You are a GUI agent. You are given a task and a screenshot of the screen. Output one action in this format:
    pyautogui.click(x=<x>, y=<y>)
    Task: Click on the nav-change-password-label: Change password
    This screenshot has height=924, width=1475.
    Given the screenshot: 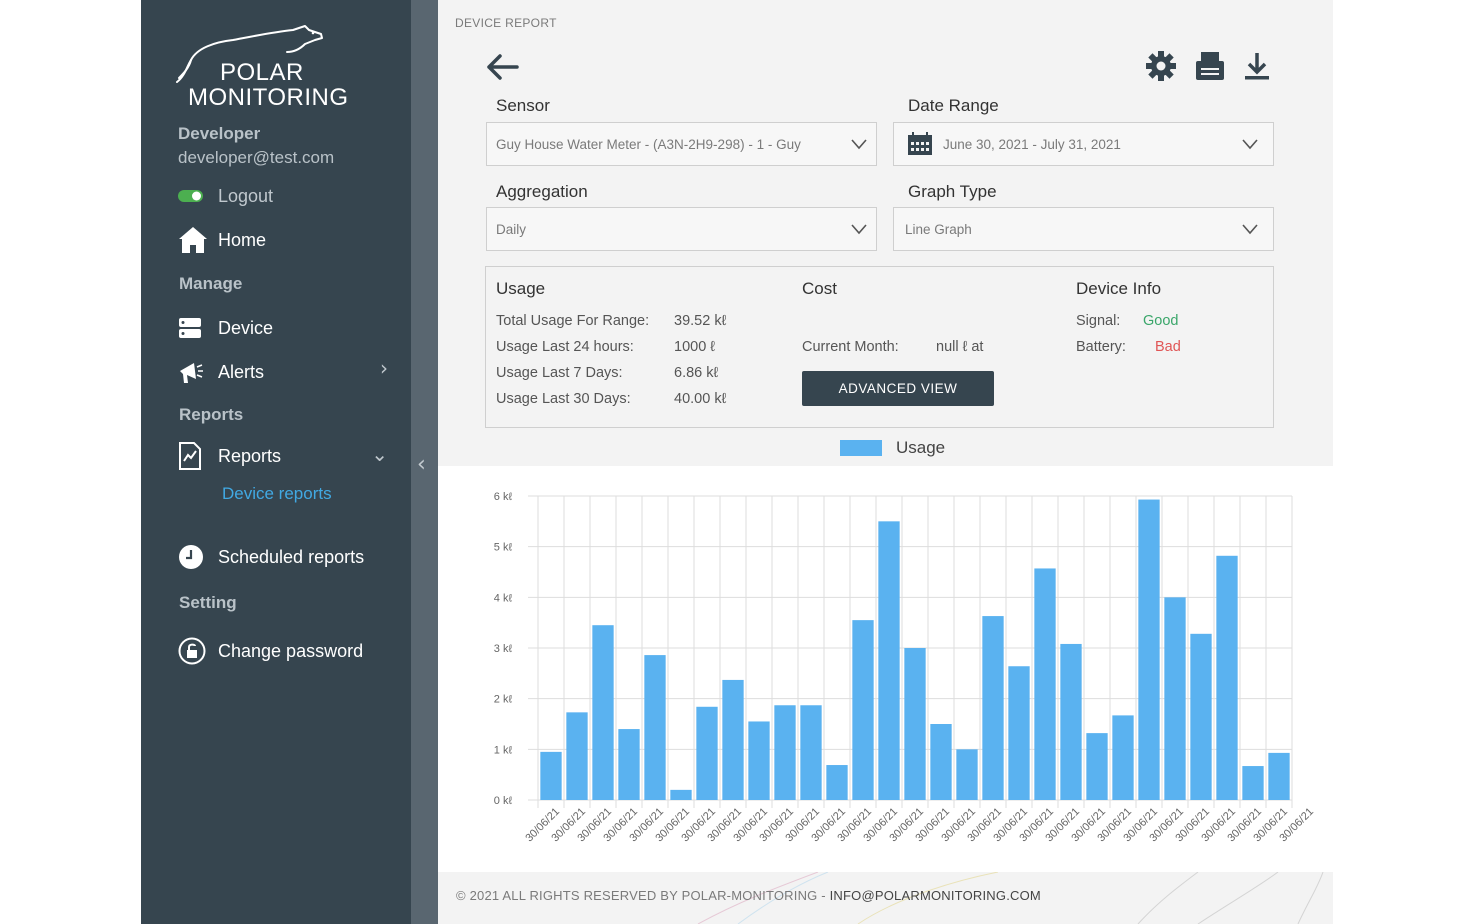 What is the action you would take?
    pyautogui.click(x=291, y=650)
    